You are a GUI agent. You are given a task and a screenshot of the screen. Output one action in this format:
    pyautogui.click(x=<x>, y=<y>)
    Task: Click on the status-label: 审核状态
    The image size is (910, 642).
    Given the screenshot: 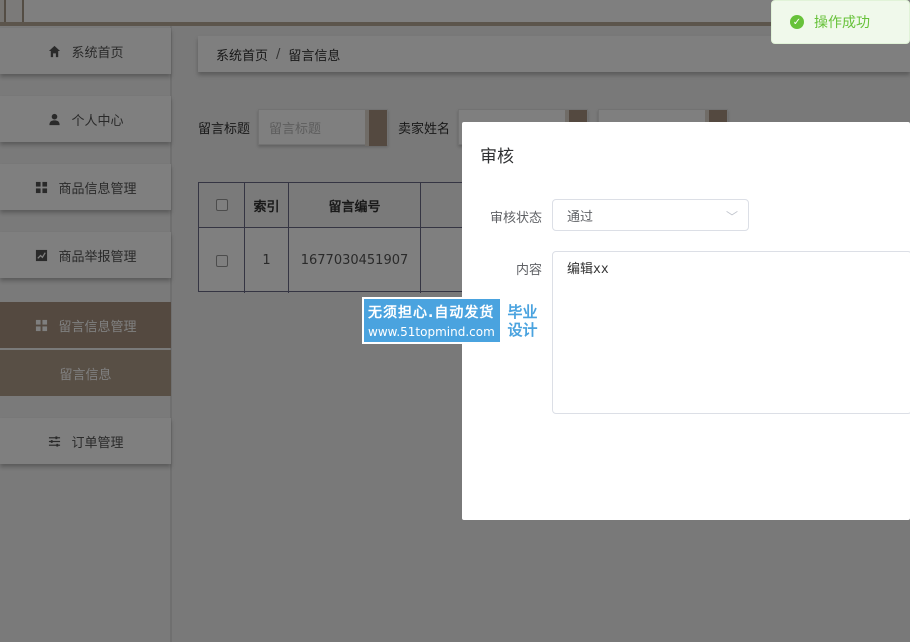 What is the action you would take?
    pyautogui.click(x=515, y=218)
    